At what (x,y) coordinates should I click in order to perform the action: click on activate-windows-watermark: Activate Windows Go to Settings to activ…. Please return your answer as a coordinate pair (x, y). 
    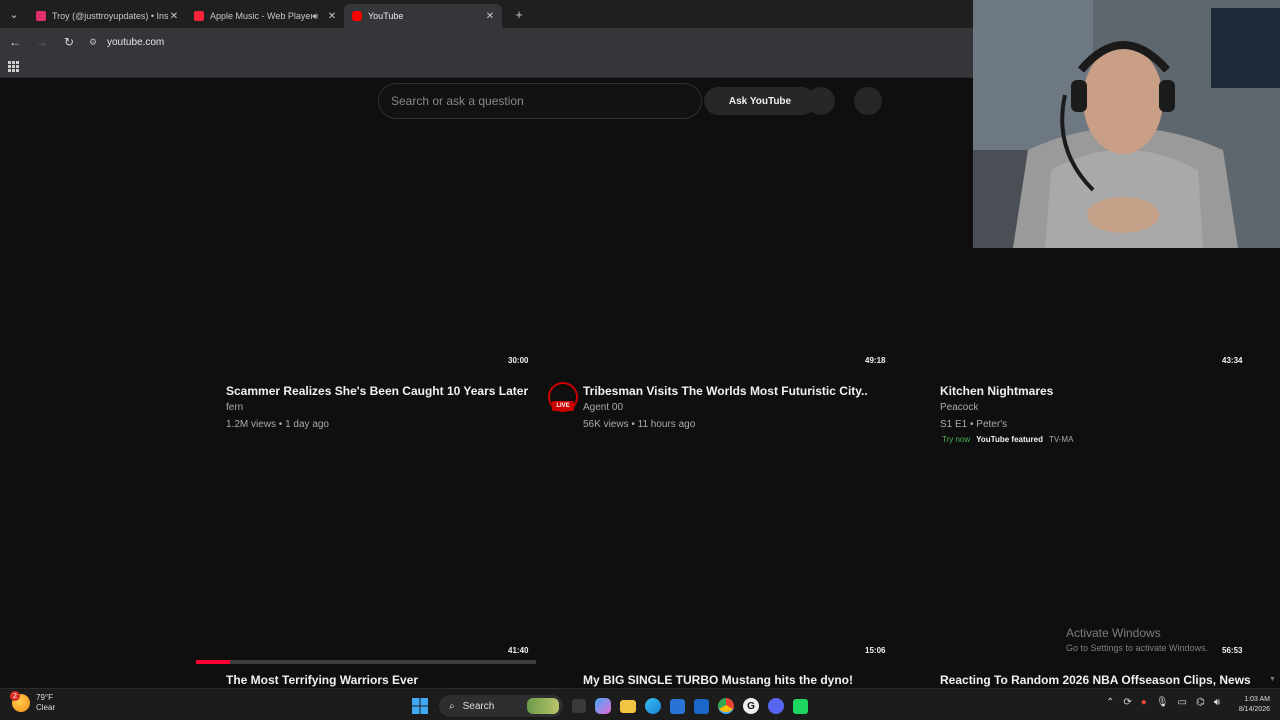
    Looking at the image, I should click on (1137, 639).